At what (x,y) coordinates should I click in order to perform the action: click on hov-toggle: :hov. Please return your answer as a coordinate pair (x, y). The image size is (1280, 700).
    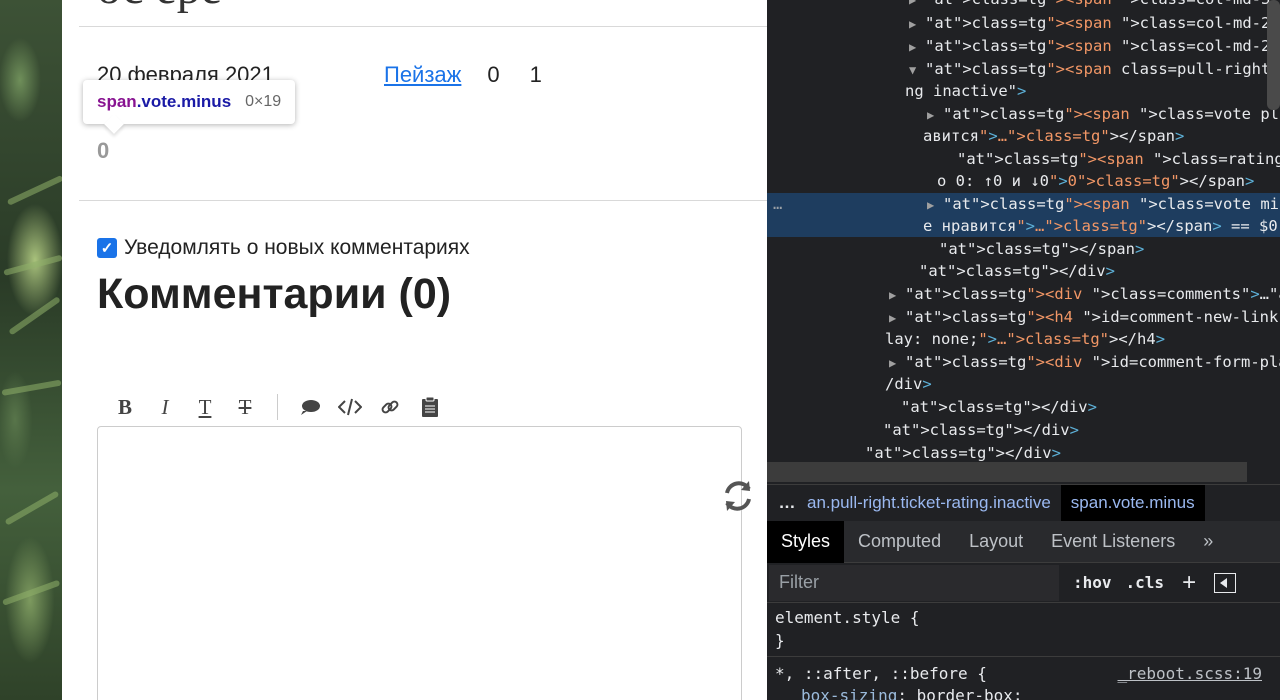
    Looking at the image, I should click on (1092, 582).